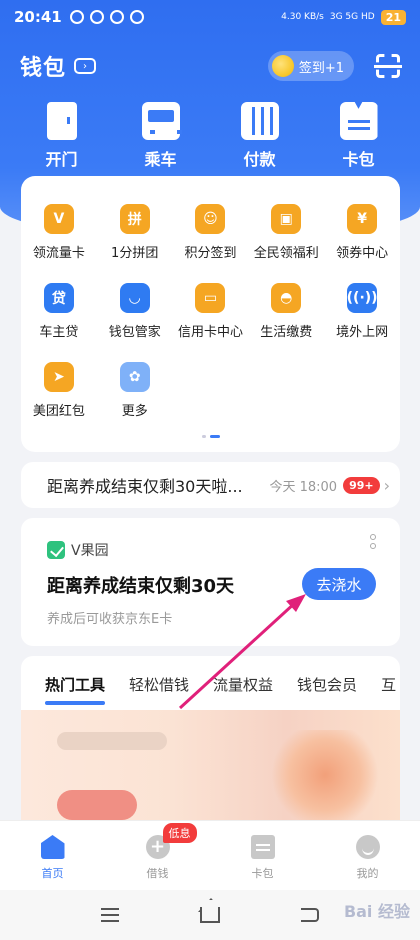 The height and width of the screenshot is (940, 420). Describe the element at coordinates (134, 219) in the screenshot. I see `group-buy-icon: 拼` at that location.